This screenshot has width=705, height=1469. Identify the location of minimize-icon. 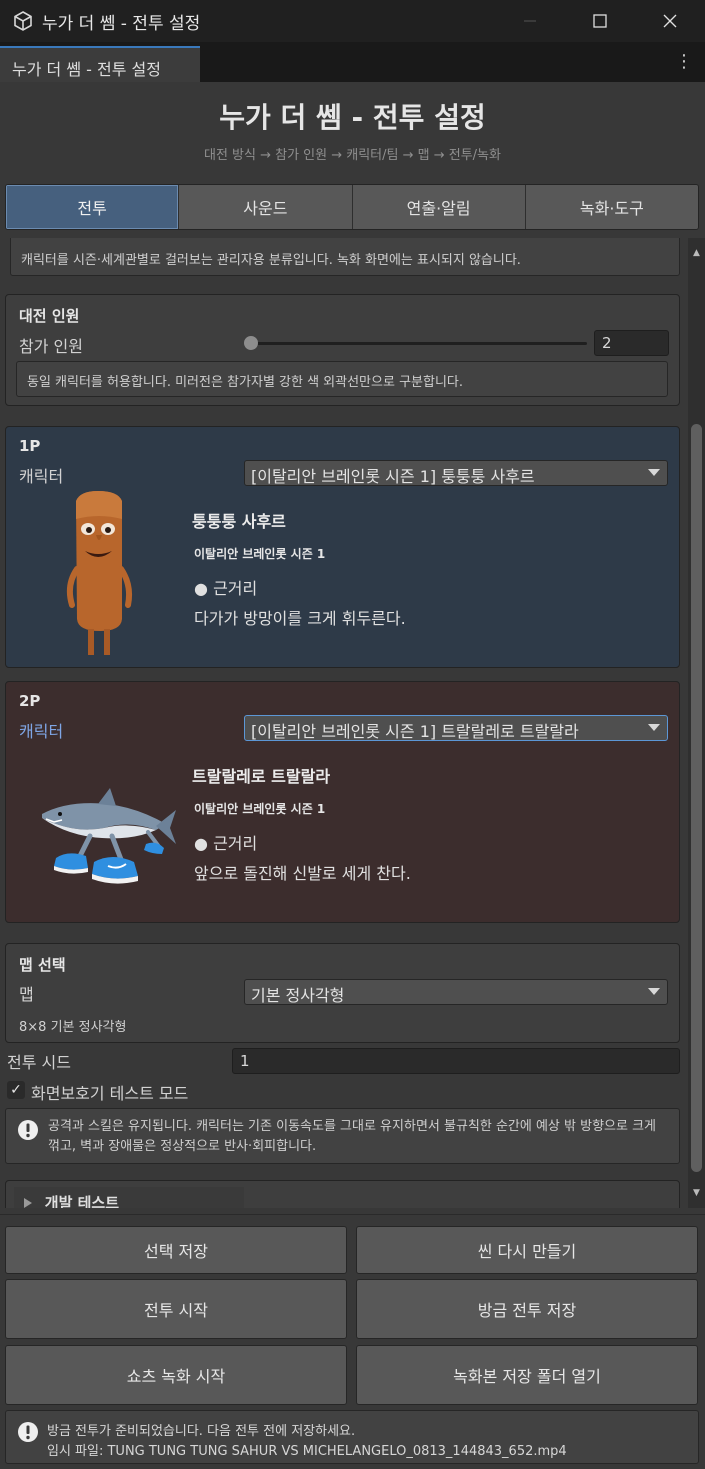
(530, 21).